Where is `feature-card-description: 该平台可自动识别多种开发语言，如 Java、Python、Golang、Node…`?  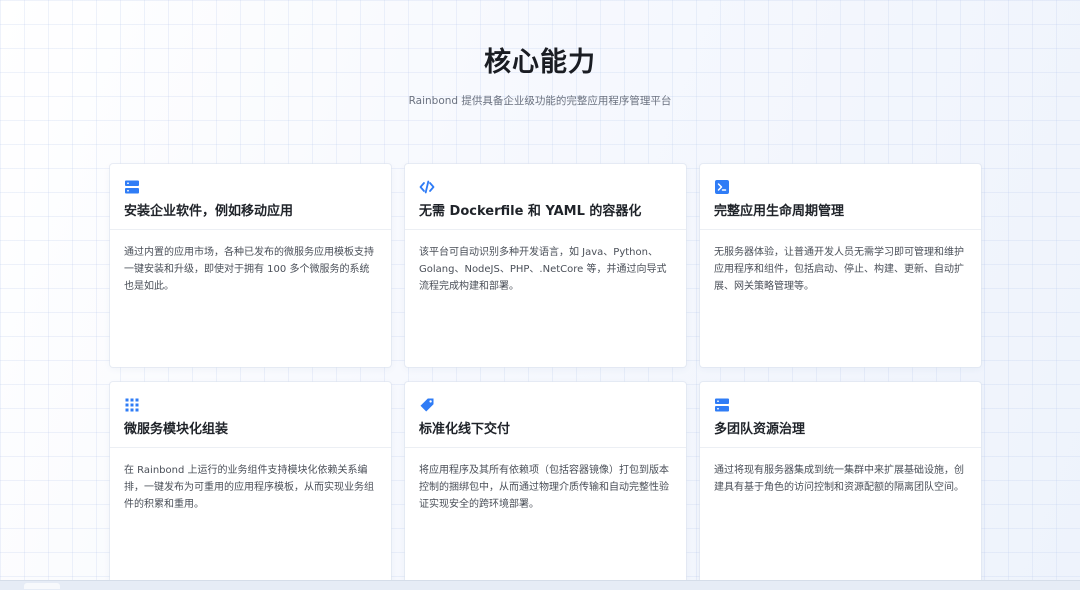
feature-card-description: 该平台可自动识别多种开发语言，如 Java、Python、Golang、Node… is located at coordinates (543, 269).